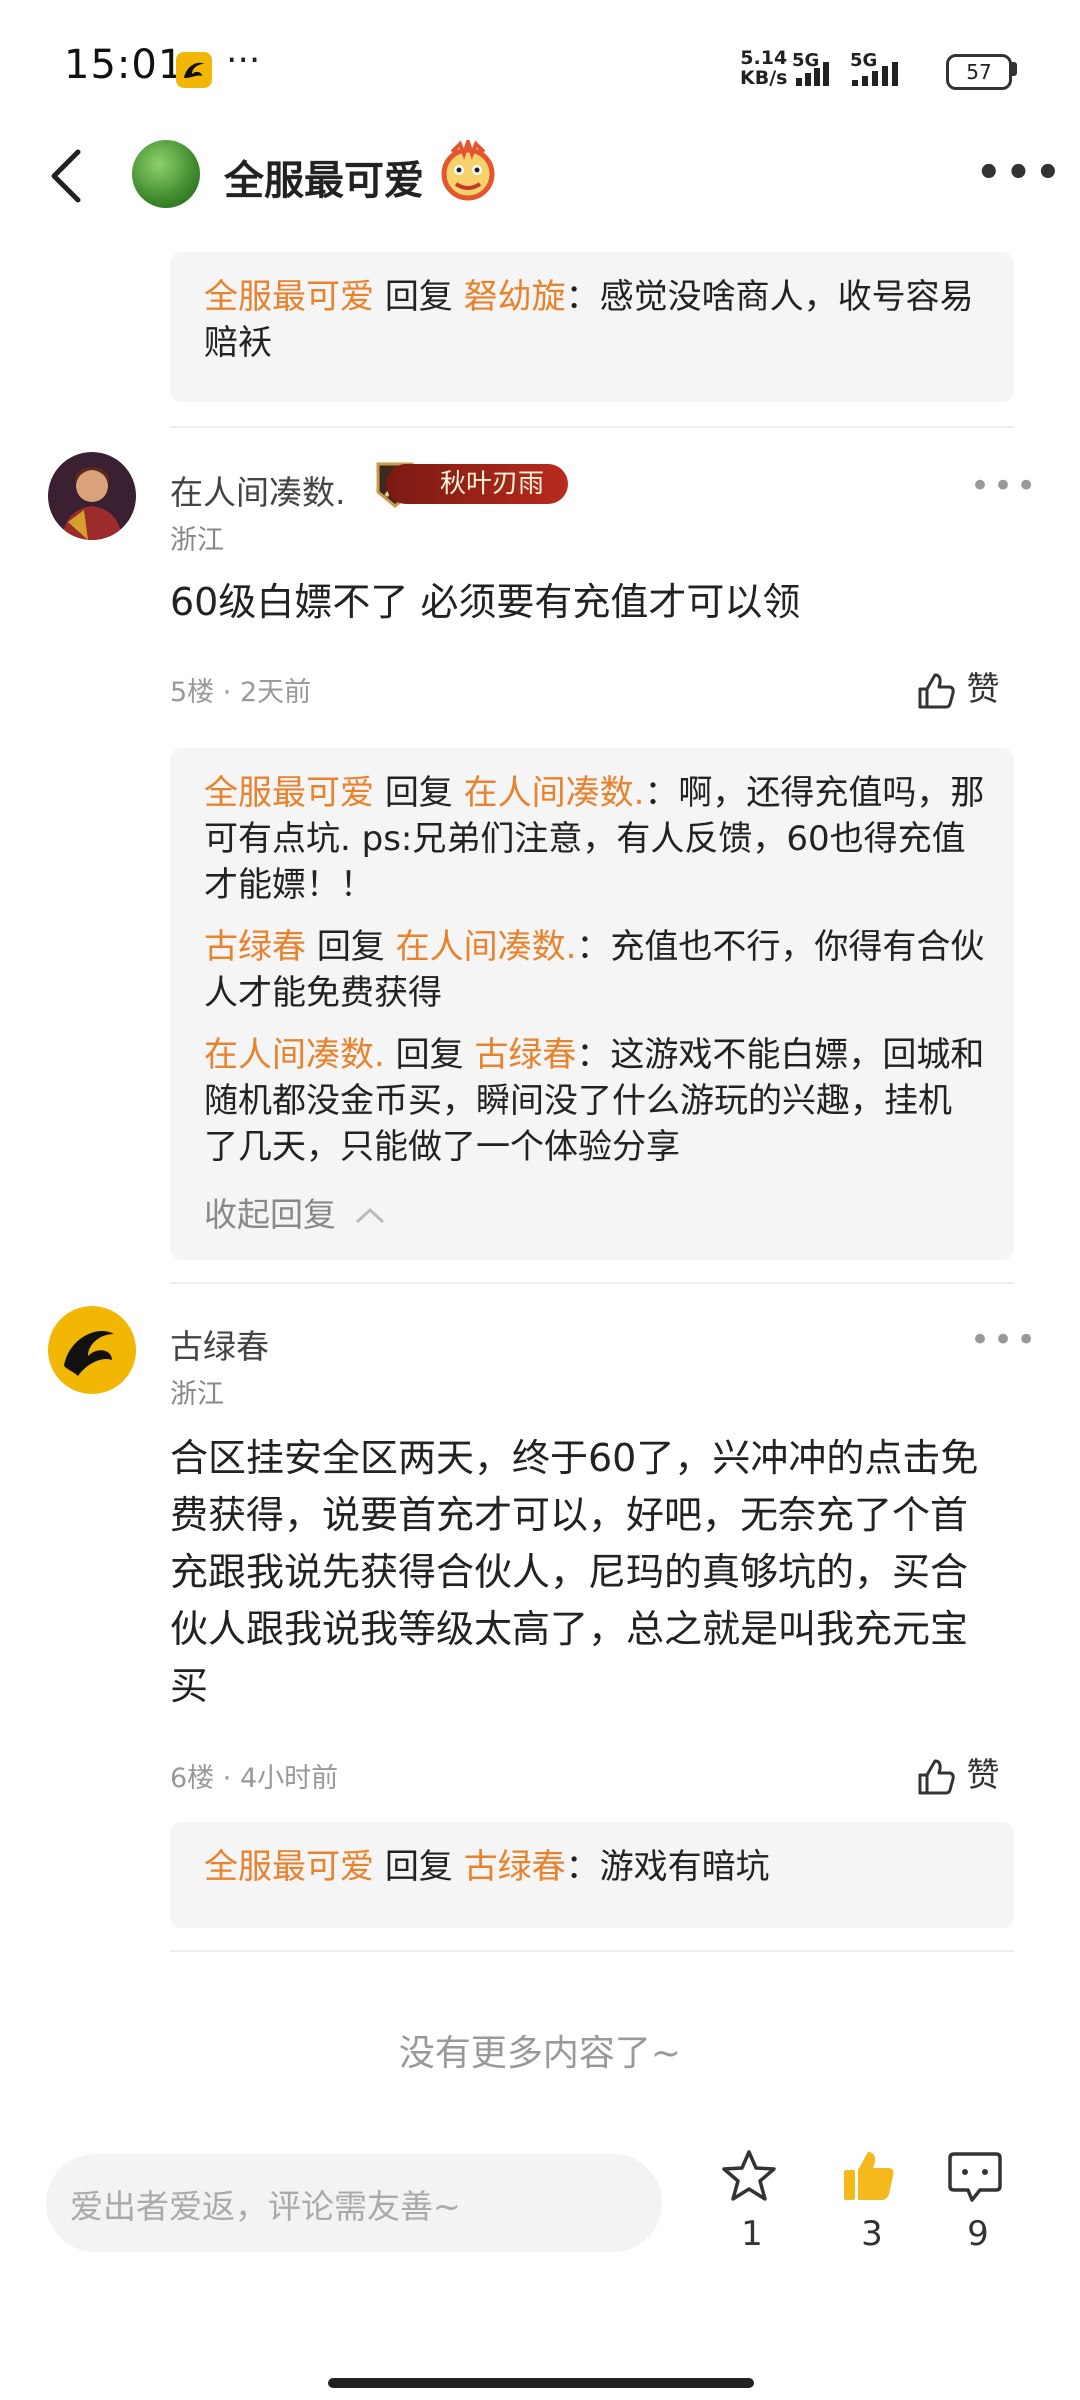  I want to click on more-notifications-icon: ···, so click(243, 60).